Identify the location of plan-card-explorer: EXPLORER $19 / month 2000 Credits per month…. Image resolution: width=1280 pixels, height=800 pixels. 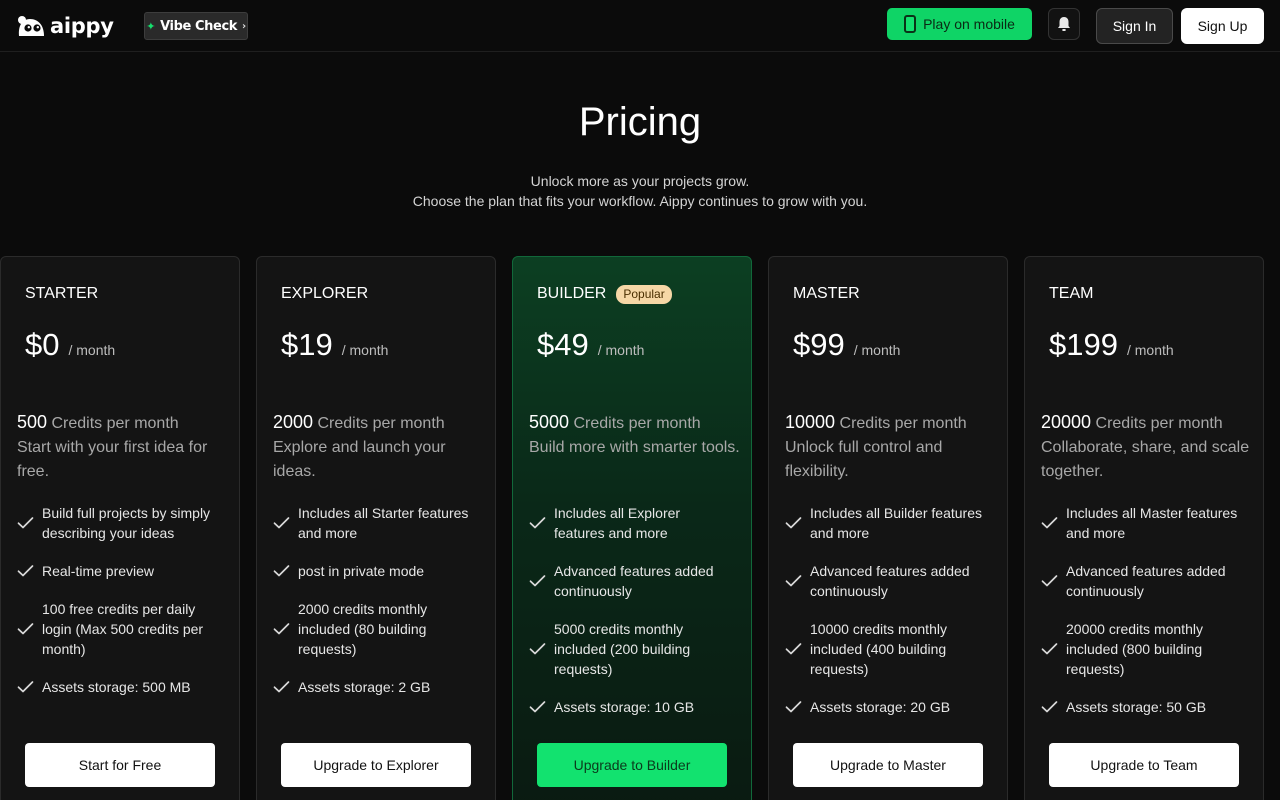
(376, 528).